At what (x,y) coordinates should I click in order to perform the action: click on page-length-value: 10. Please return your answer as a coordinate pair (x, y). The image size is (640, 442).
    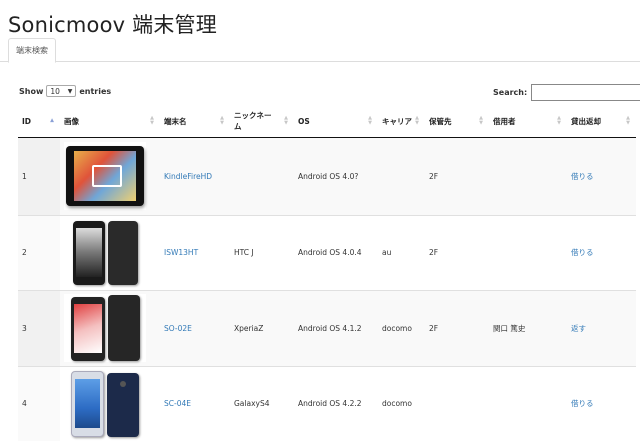
    Looking at the image, I should click on (55, 91).